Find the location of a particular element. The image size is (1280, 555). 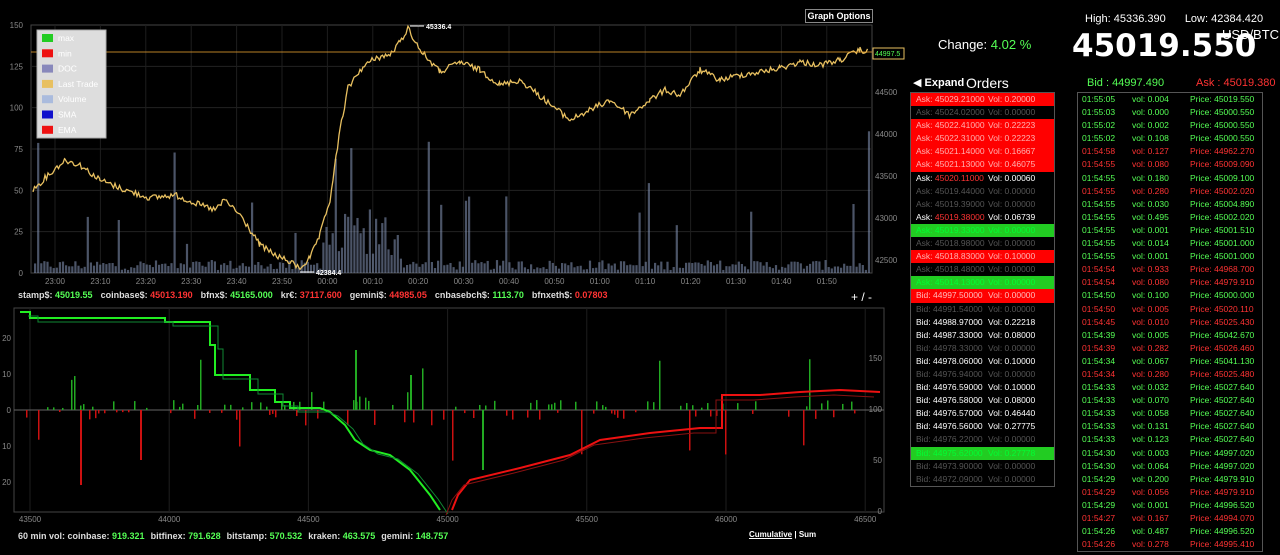

order-row: Ask: 45019.38000 Vol: 0.06739 is located at coordinates (982, 217).